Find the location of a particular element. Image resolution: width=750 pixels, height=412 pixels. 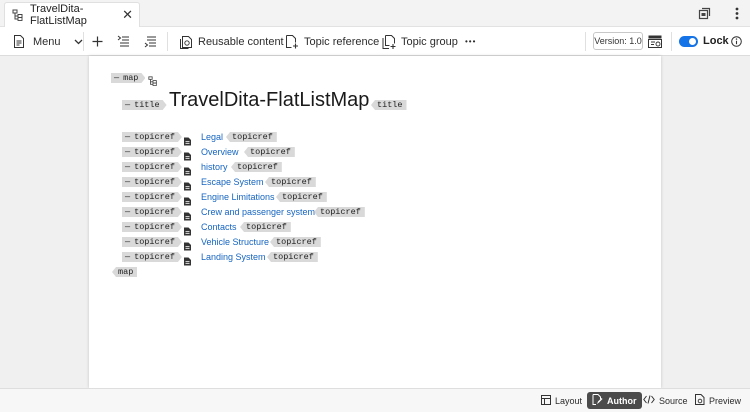

preview-view-button: Preview is located at coordinates (718, 400).